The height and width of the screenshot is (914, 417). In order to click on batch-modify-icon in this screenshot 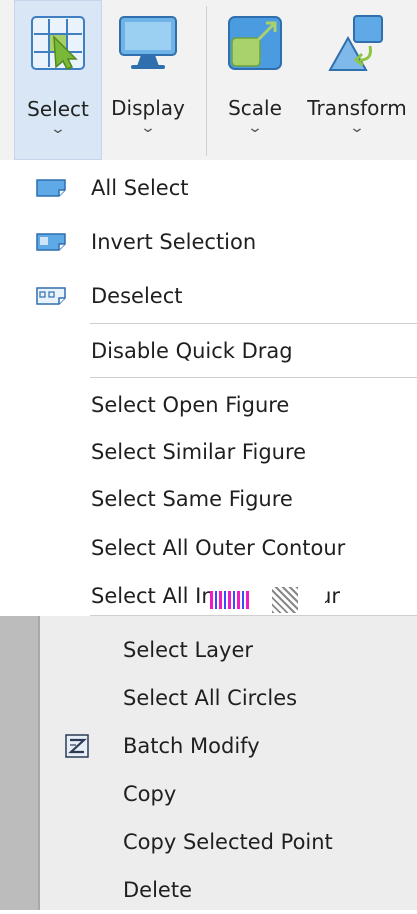, I will do `click(77, 748)`.